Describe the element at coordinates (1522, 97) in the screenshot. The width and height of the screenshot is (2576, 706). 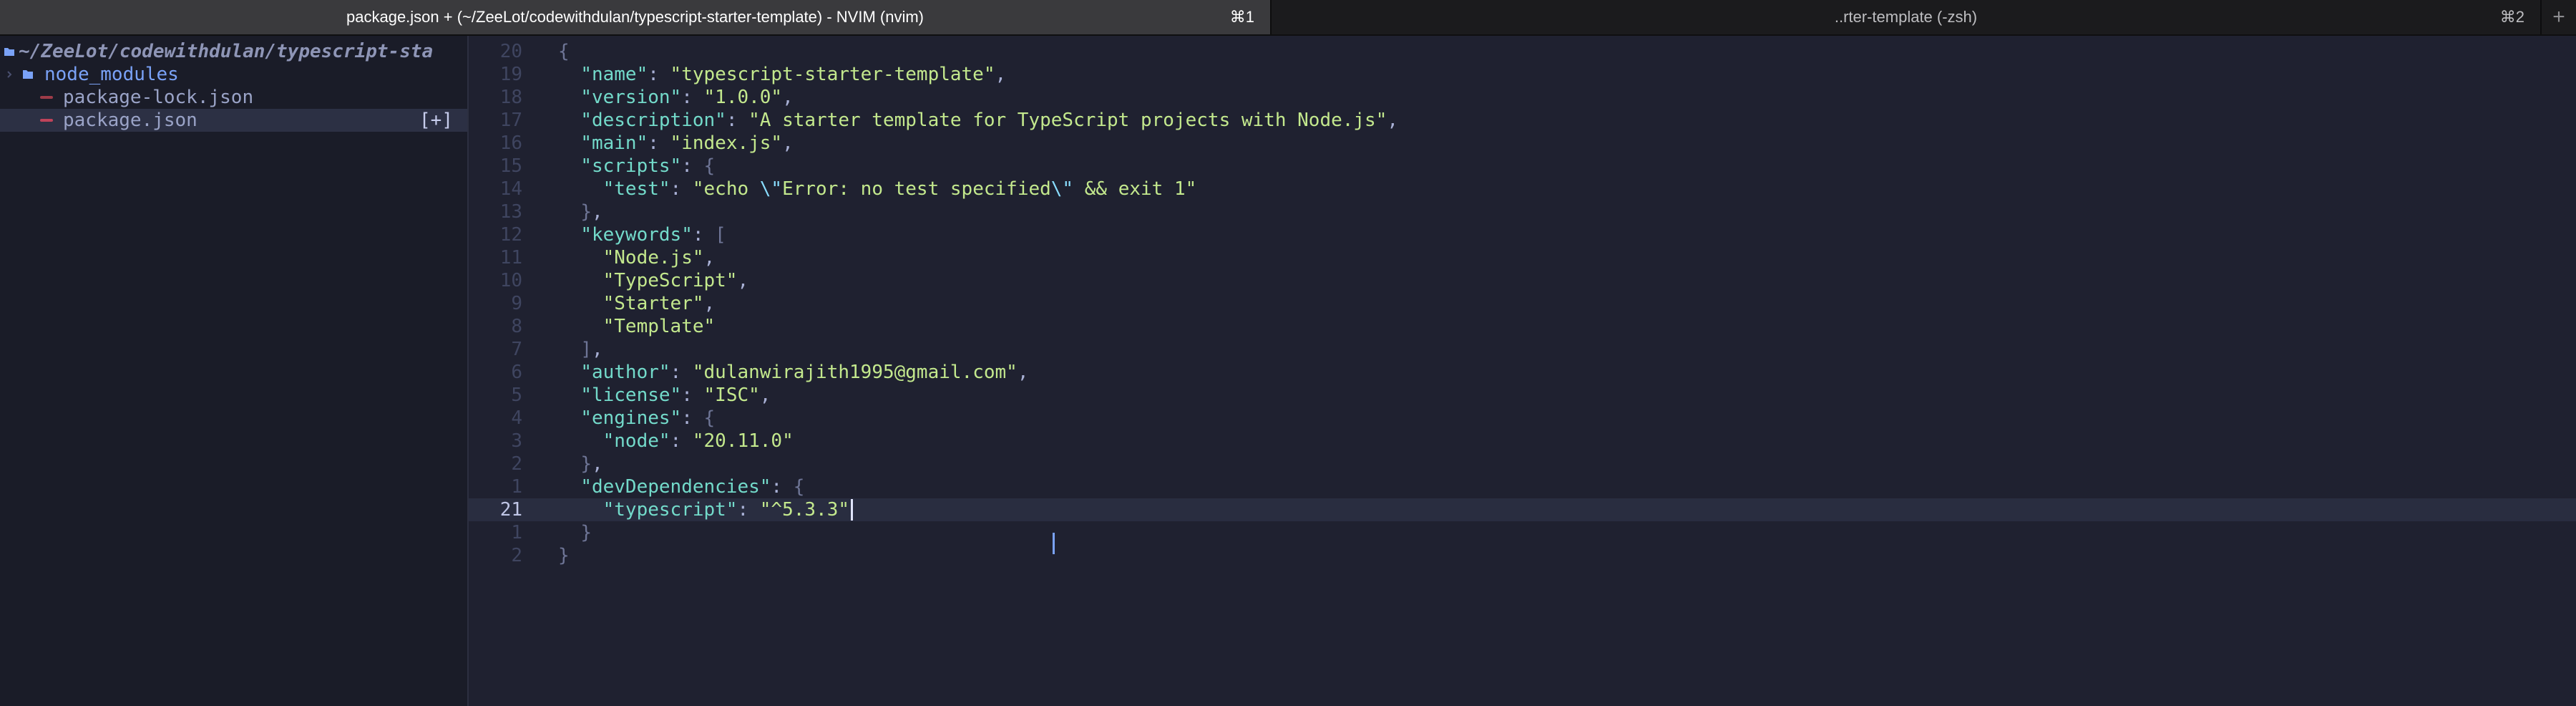
I see `code-line: 18 "version": "1.0.0",` at that location.